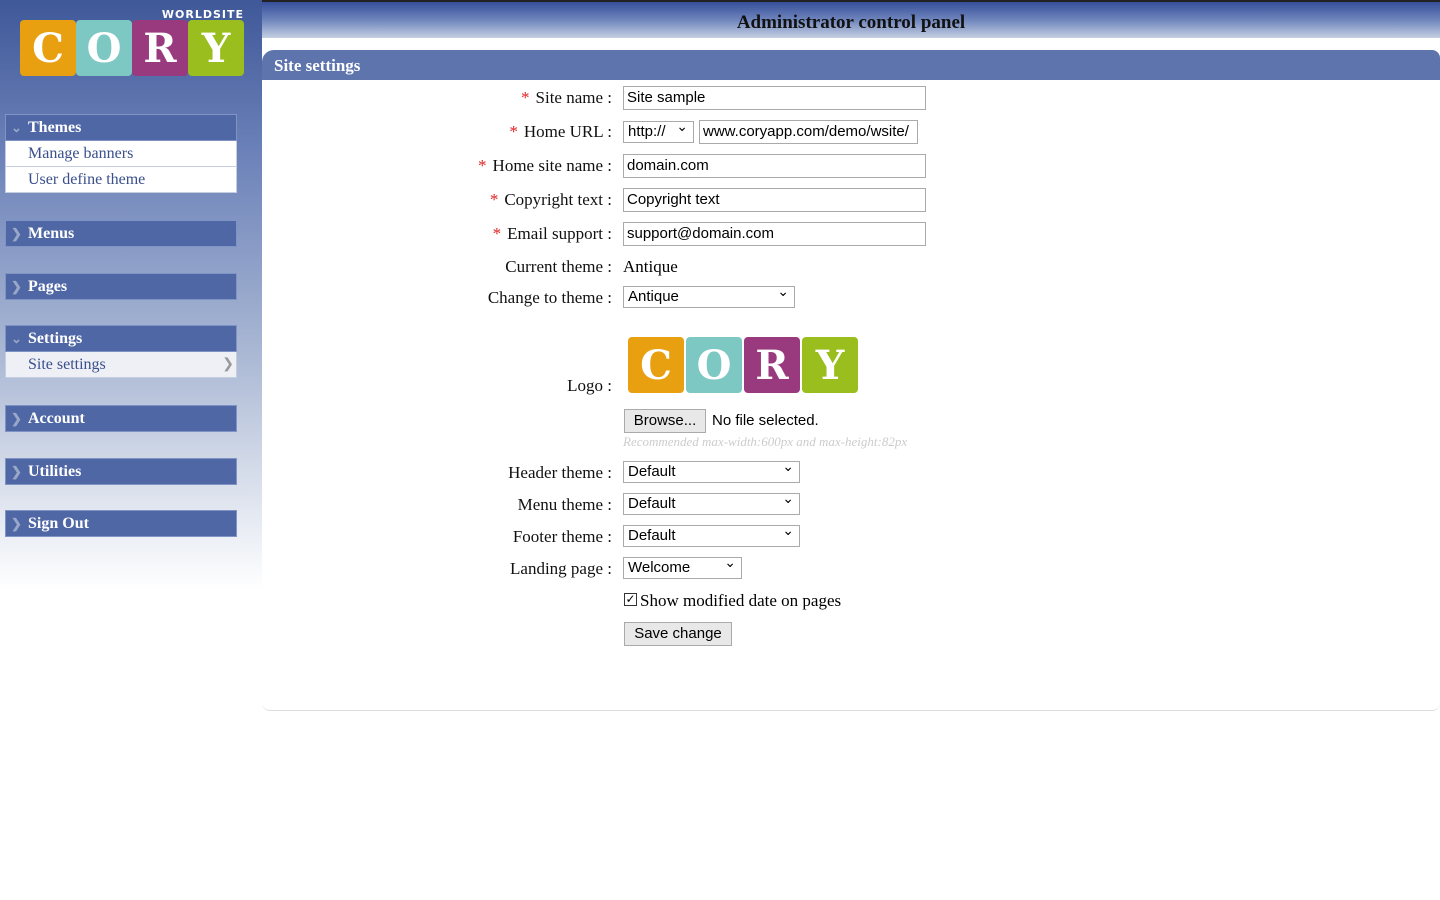  I want to click on logo-preview: C O R Y, so click(744, 366).